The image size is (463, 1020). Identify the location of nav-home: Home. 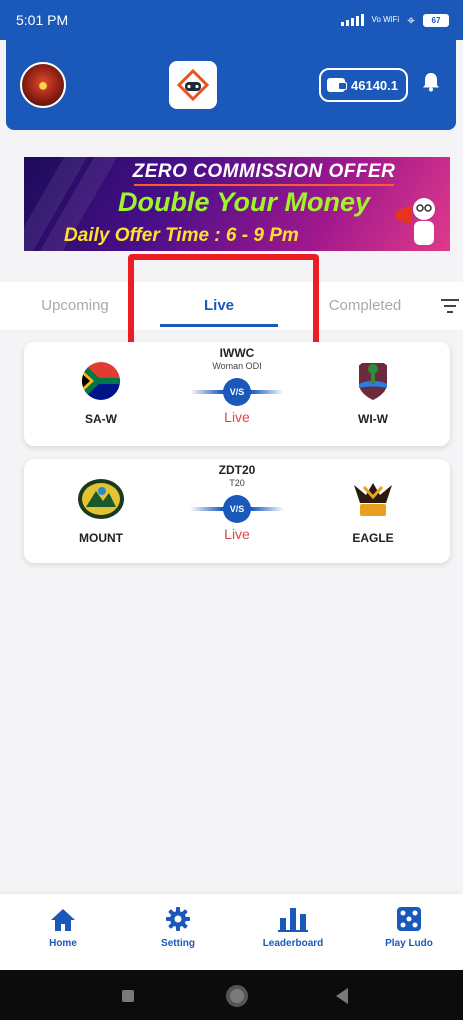
(63, 927).